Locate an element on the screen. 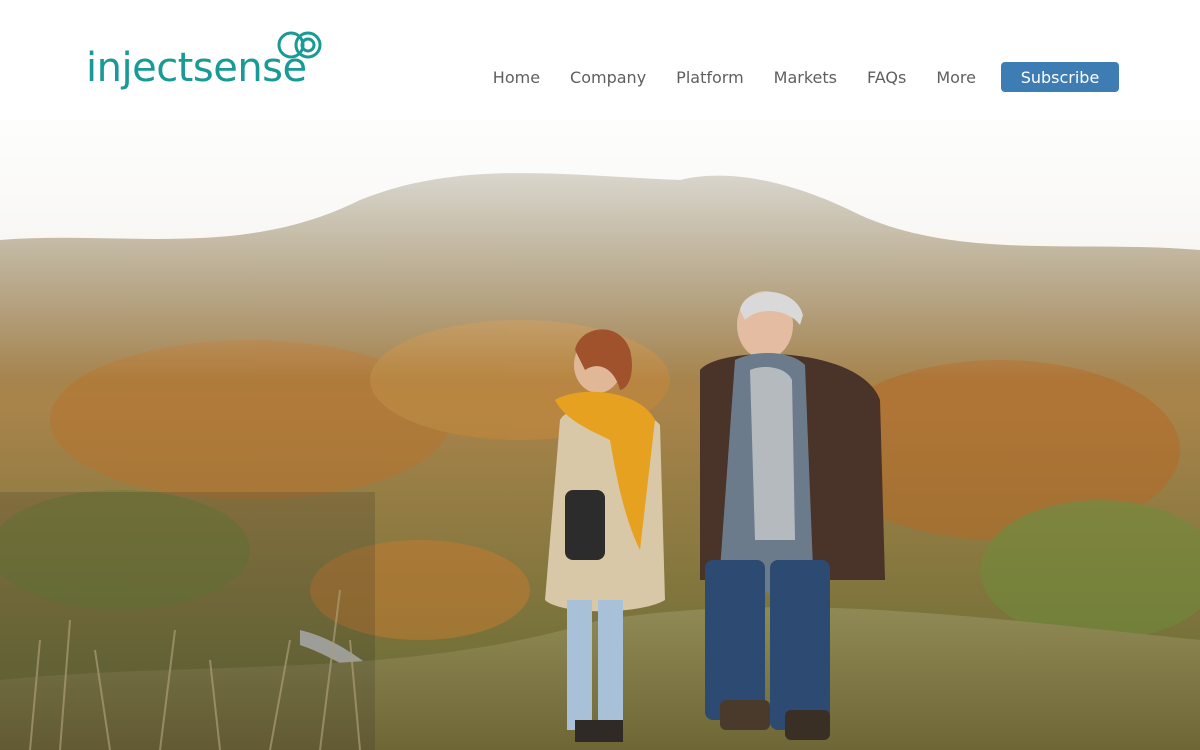  nav-markets: Markets is located at coordinates (805, 77).